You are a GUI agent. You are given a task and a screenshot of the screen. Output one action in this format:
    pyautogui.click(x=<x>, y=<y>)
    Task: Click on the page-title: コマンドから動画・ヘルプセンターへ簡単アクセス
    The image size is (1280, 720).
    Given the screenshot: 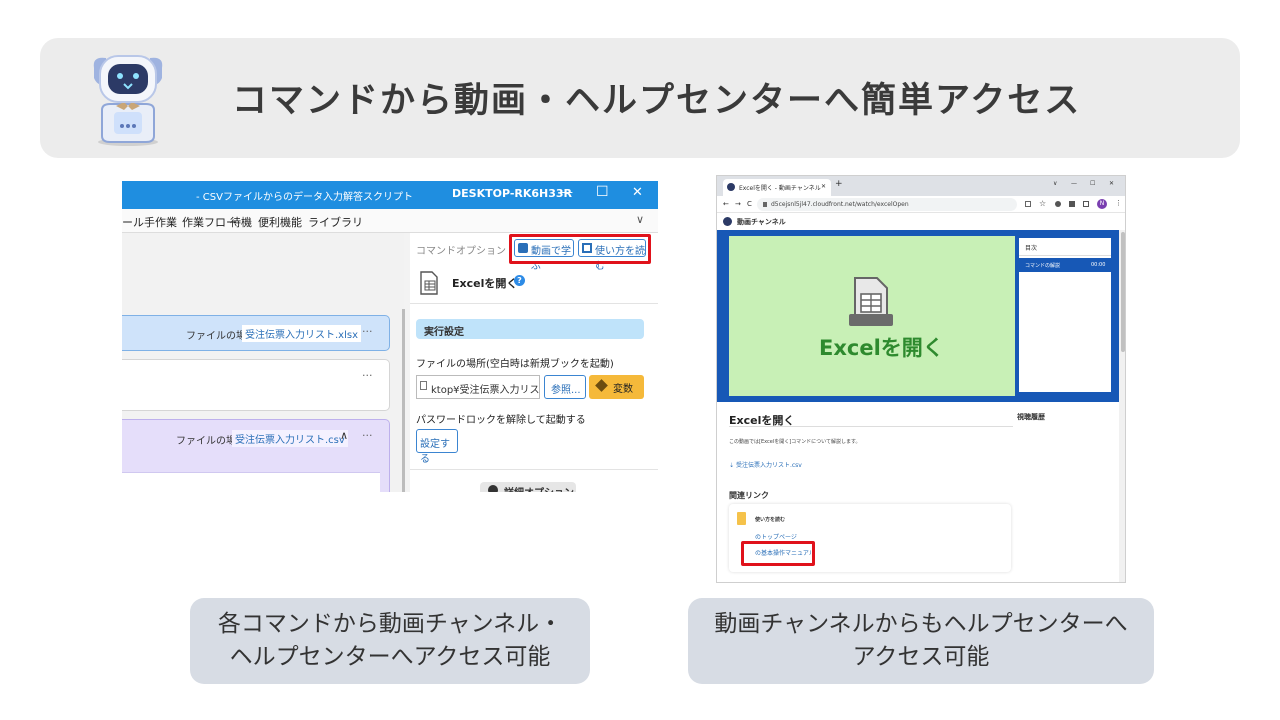 What is the action you would take?
    pyautogui.click(x=657, y=101)
    